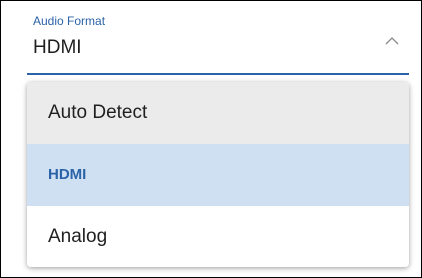 This screenshot has width=422, height=278. What do you see at coordinates (392, 39) in the screenshot?
I see `chevron-up-icon` at bounding box center [392, 39].